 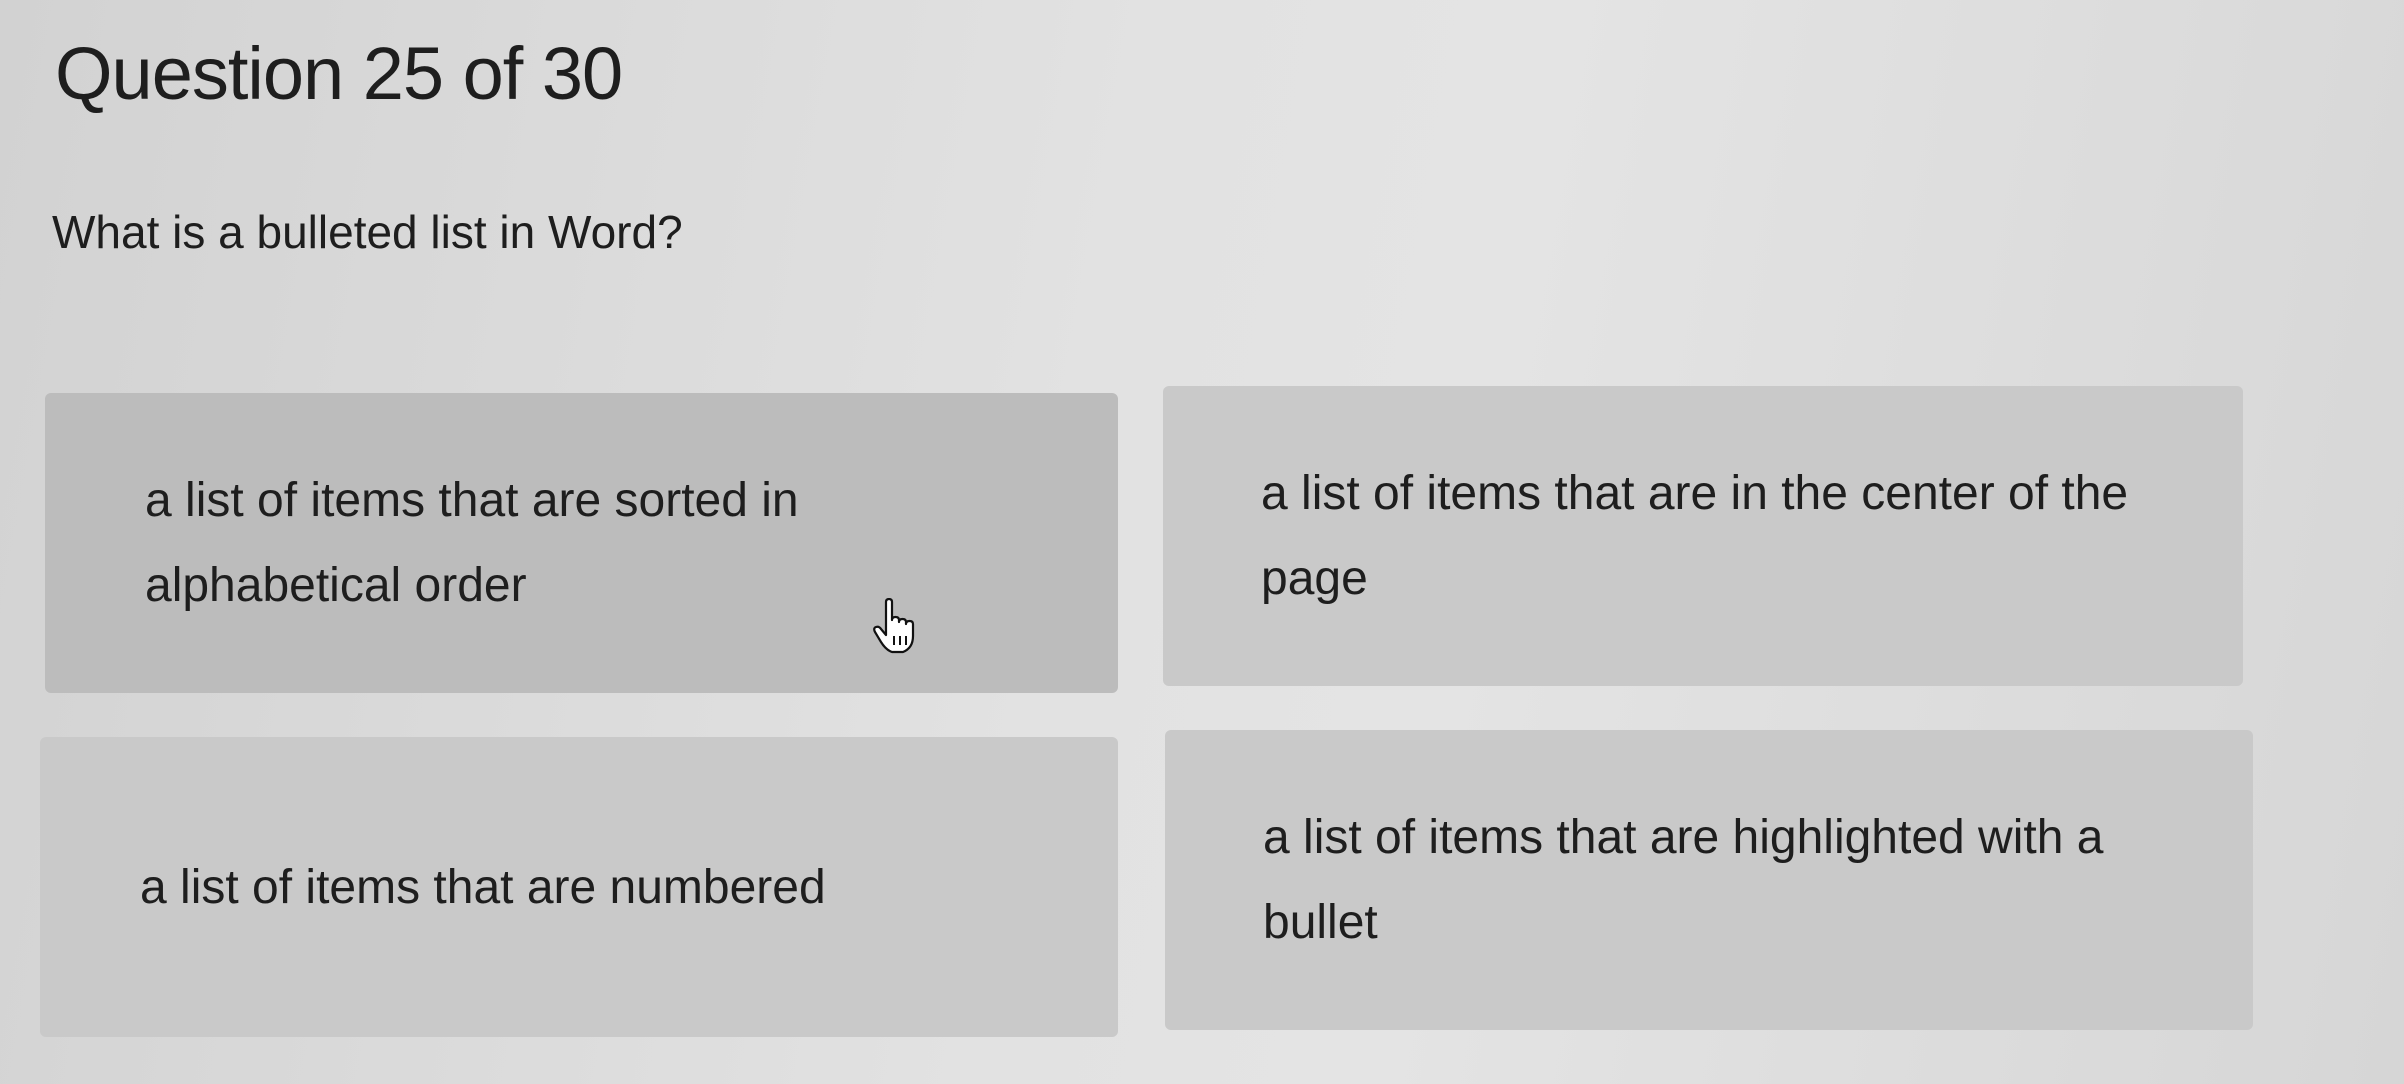 I want to click on question-text: What is a bulleted list in Word?, so click(x=367, y=232).